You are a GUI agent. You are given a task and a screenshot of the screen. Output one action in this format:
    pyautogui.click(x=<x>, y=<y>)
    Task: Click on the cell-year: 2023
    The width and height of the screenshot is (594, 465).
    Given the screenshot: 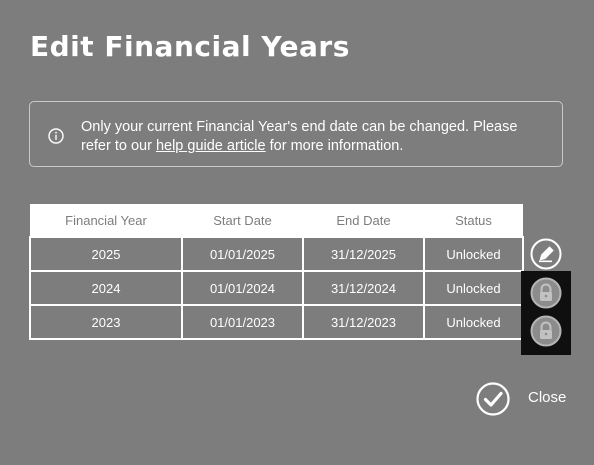 What is the action you would take?
    pyautogui.click(x=106, y=322)
    